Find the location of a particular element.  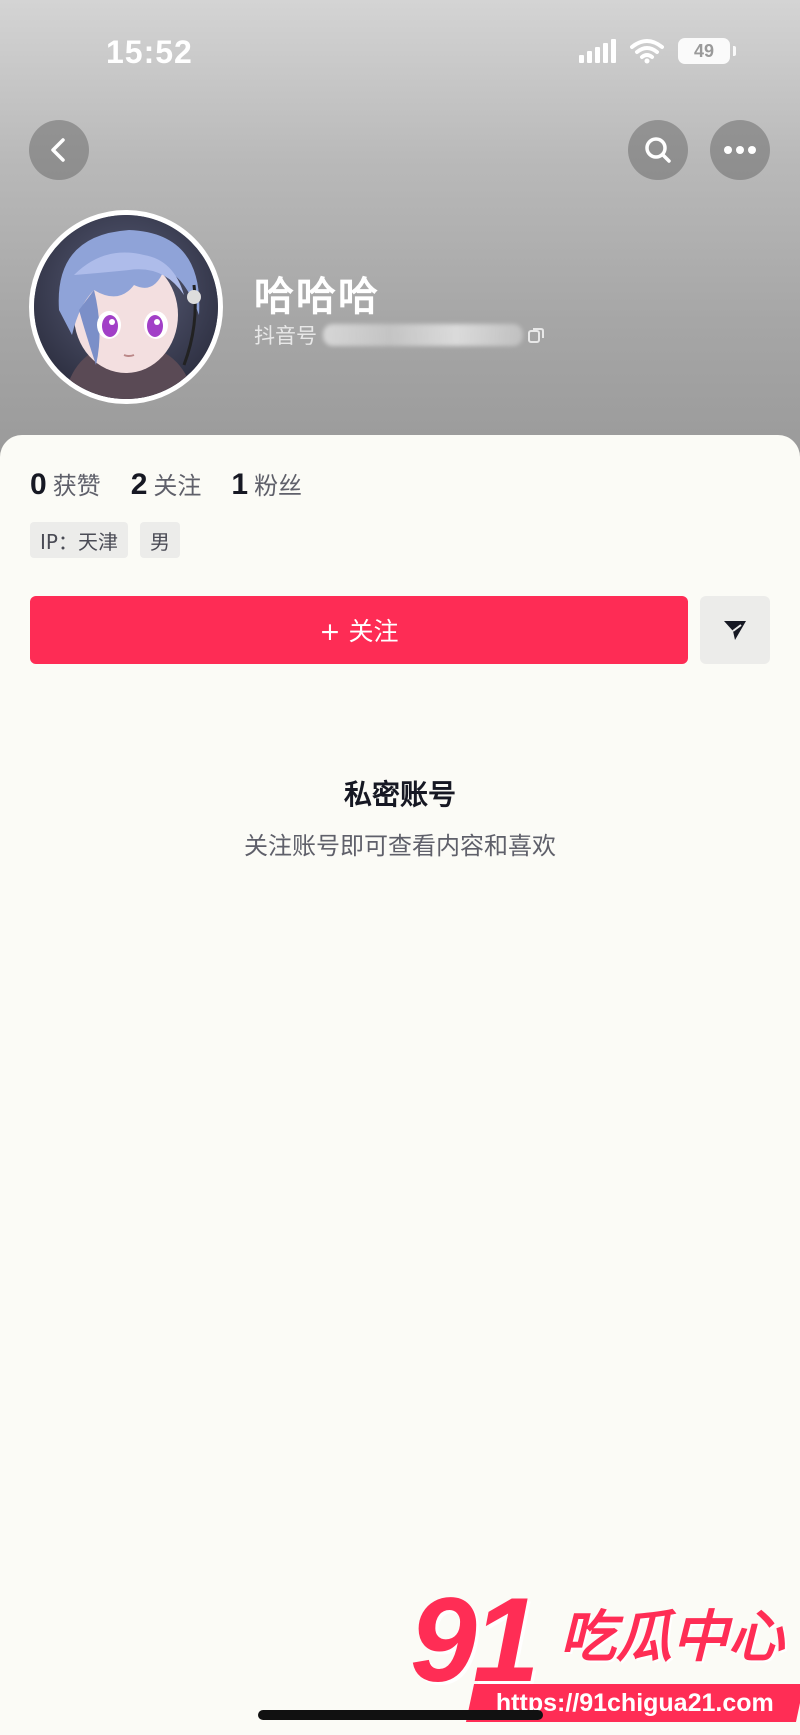

more-button is located at coordinates (740, 150).